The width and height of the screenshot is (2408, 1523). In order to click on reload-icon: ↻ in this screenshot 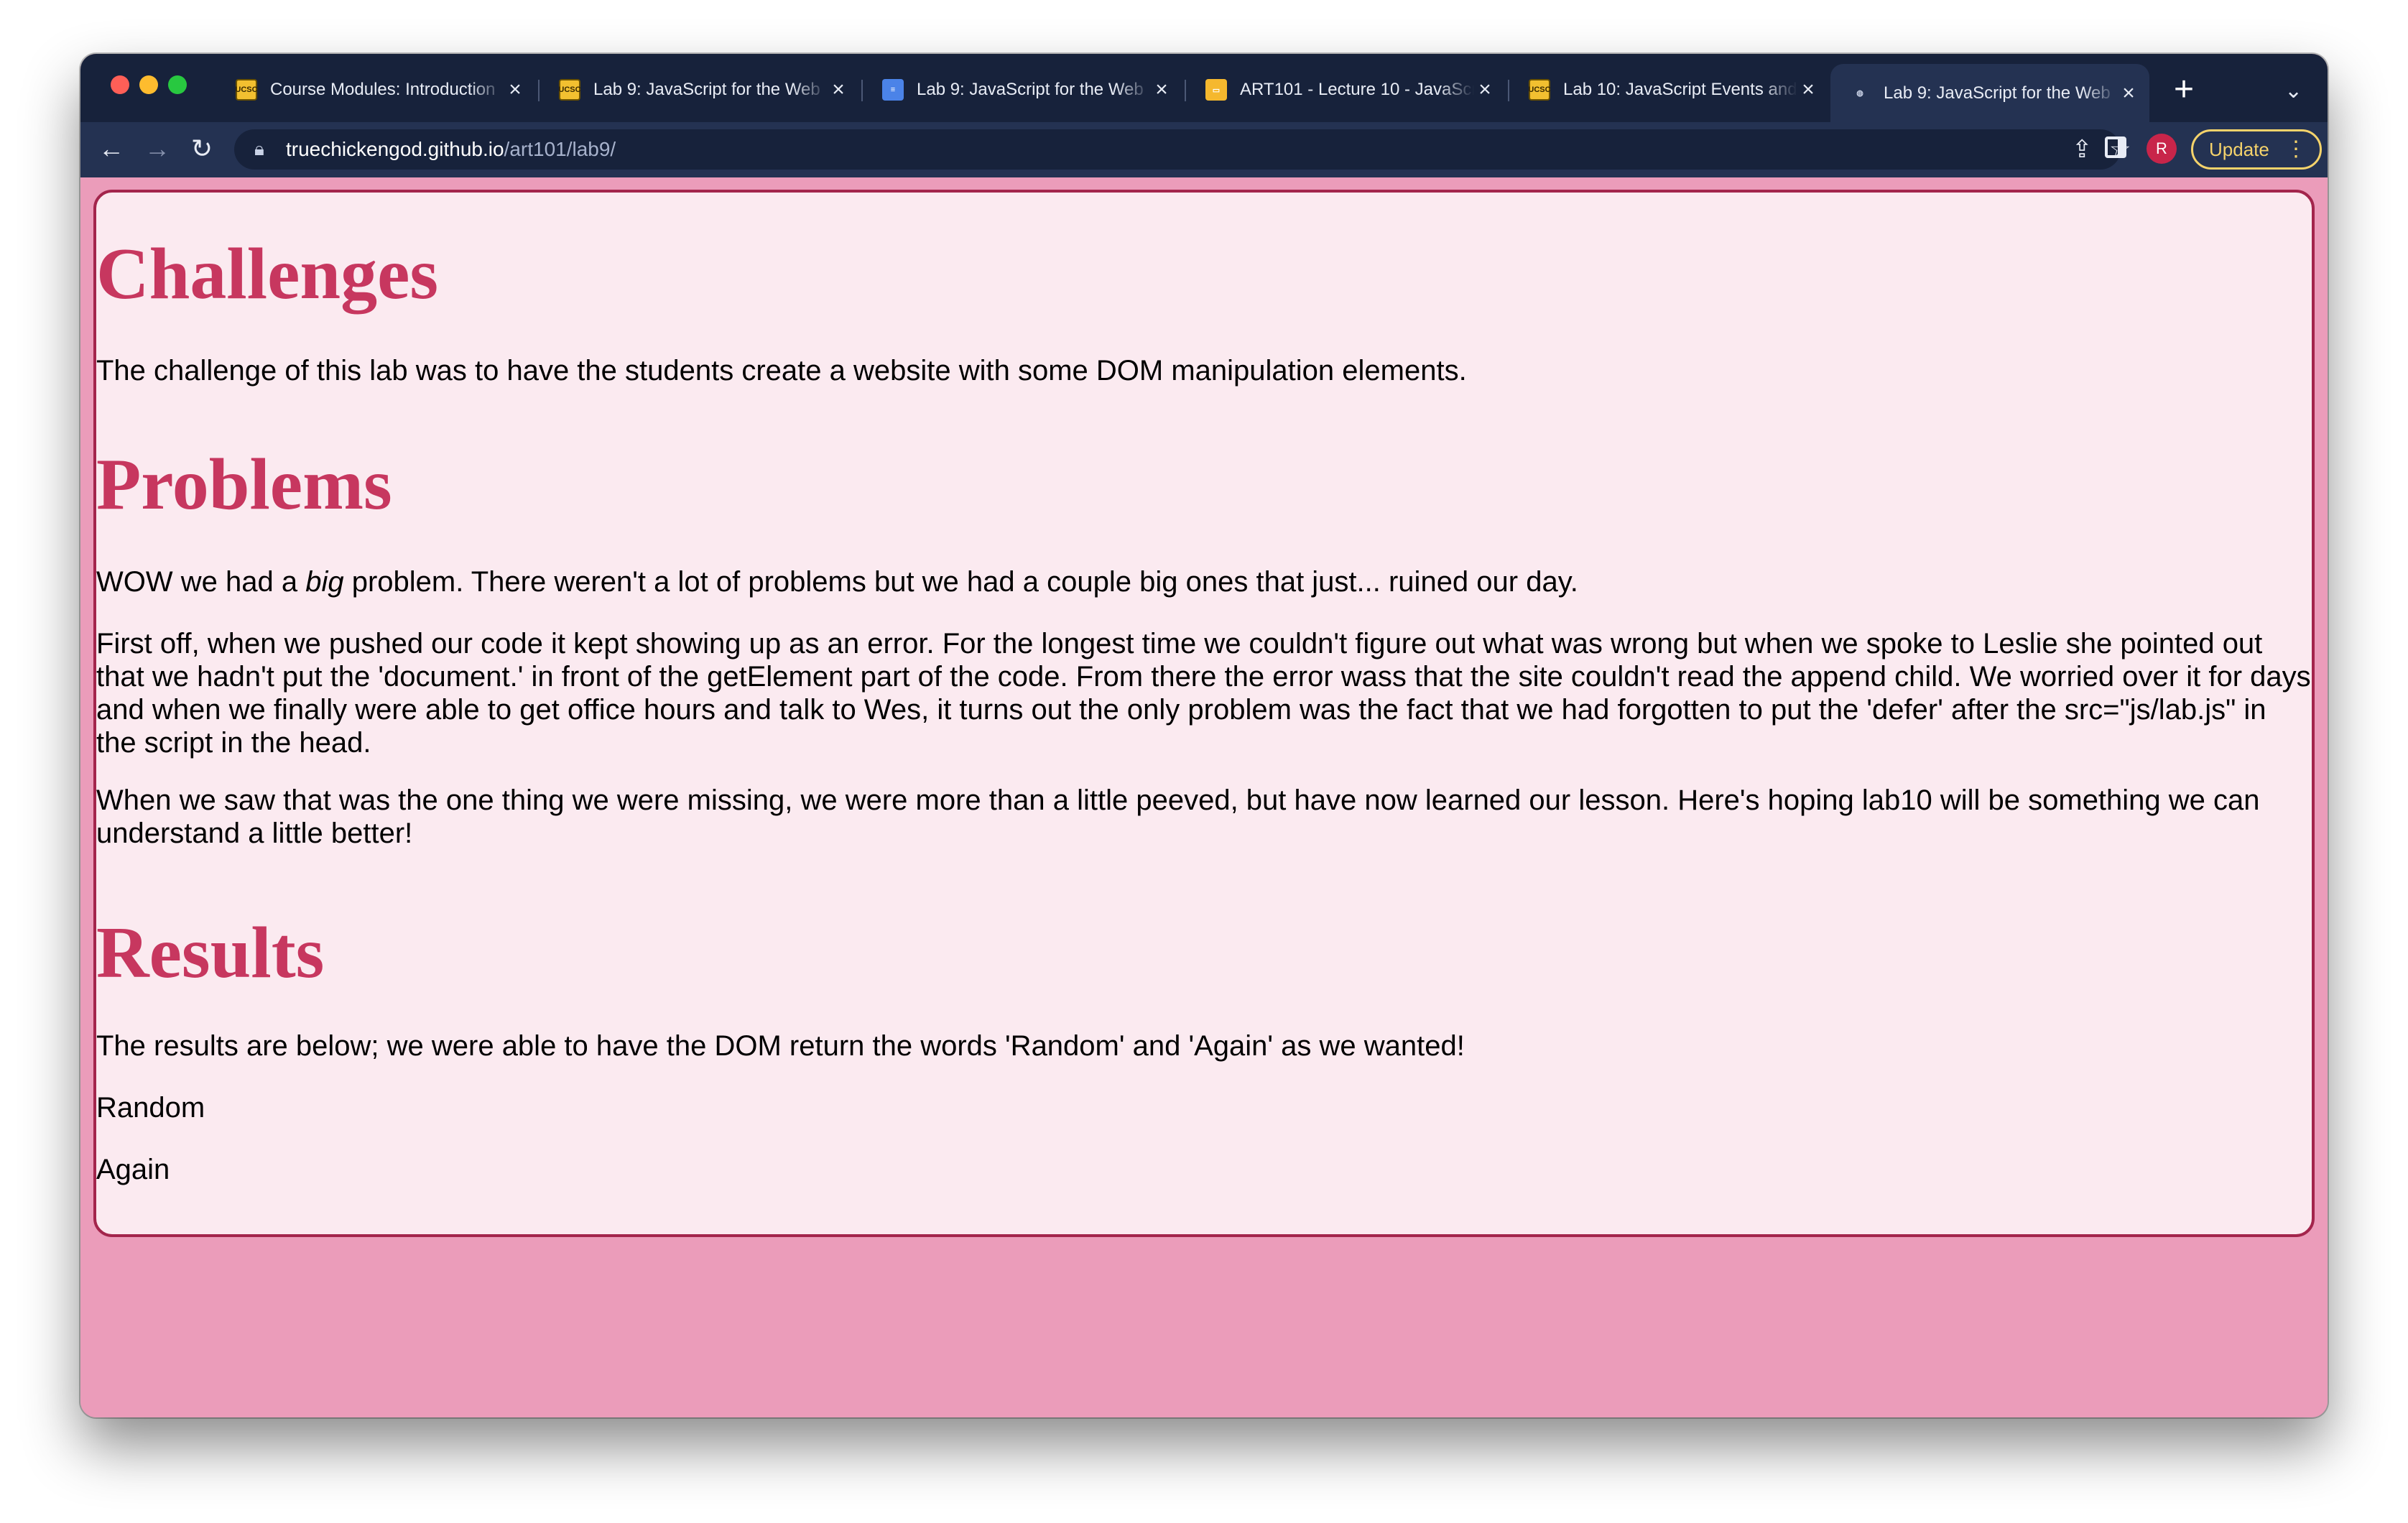, I will do `click(201, 148)`.